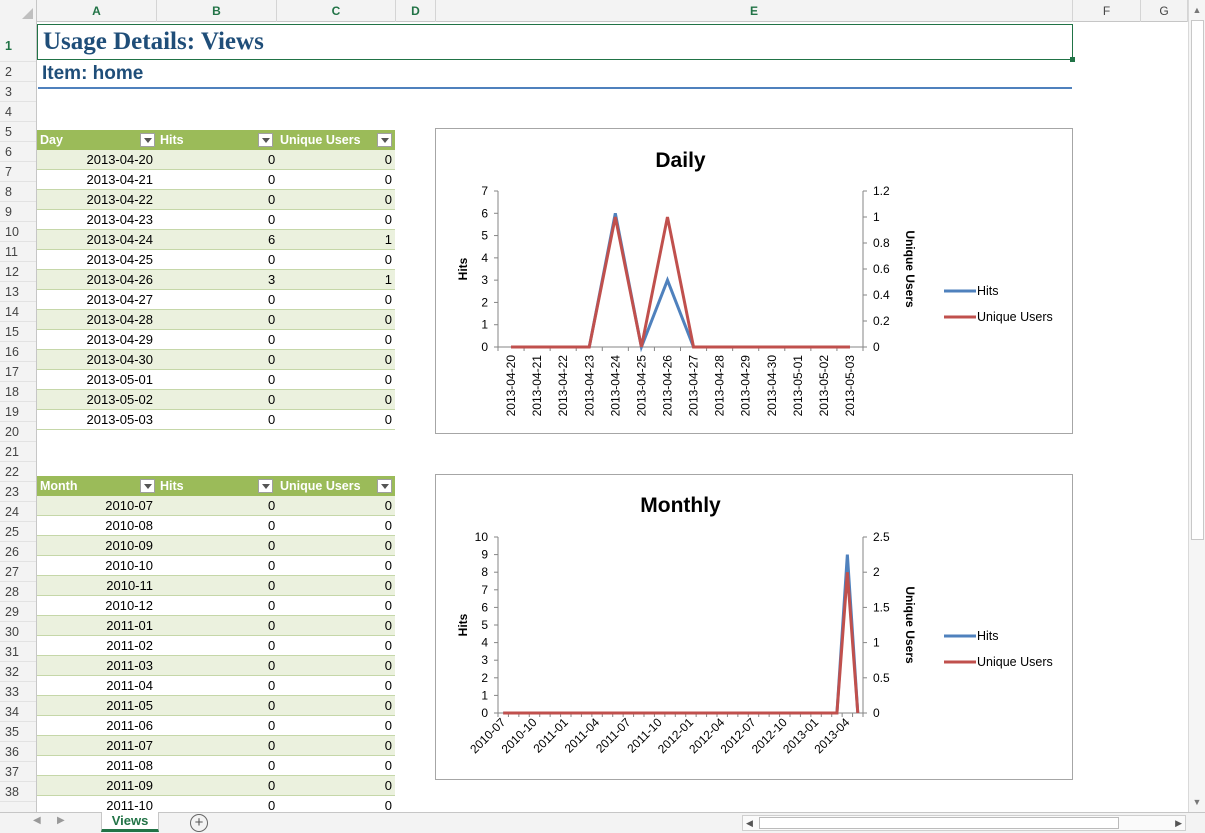  I want to click on table-cell-date: 2011-09, so click(97, 786).